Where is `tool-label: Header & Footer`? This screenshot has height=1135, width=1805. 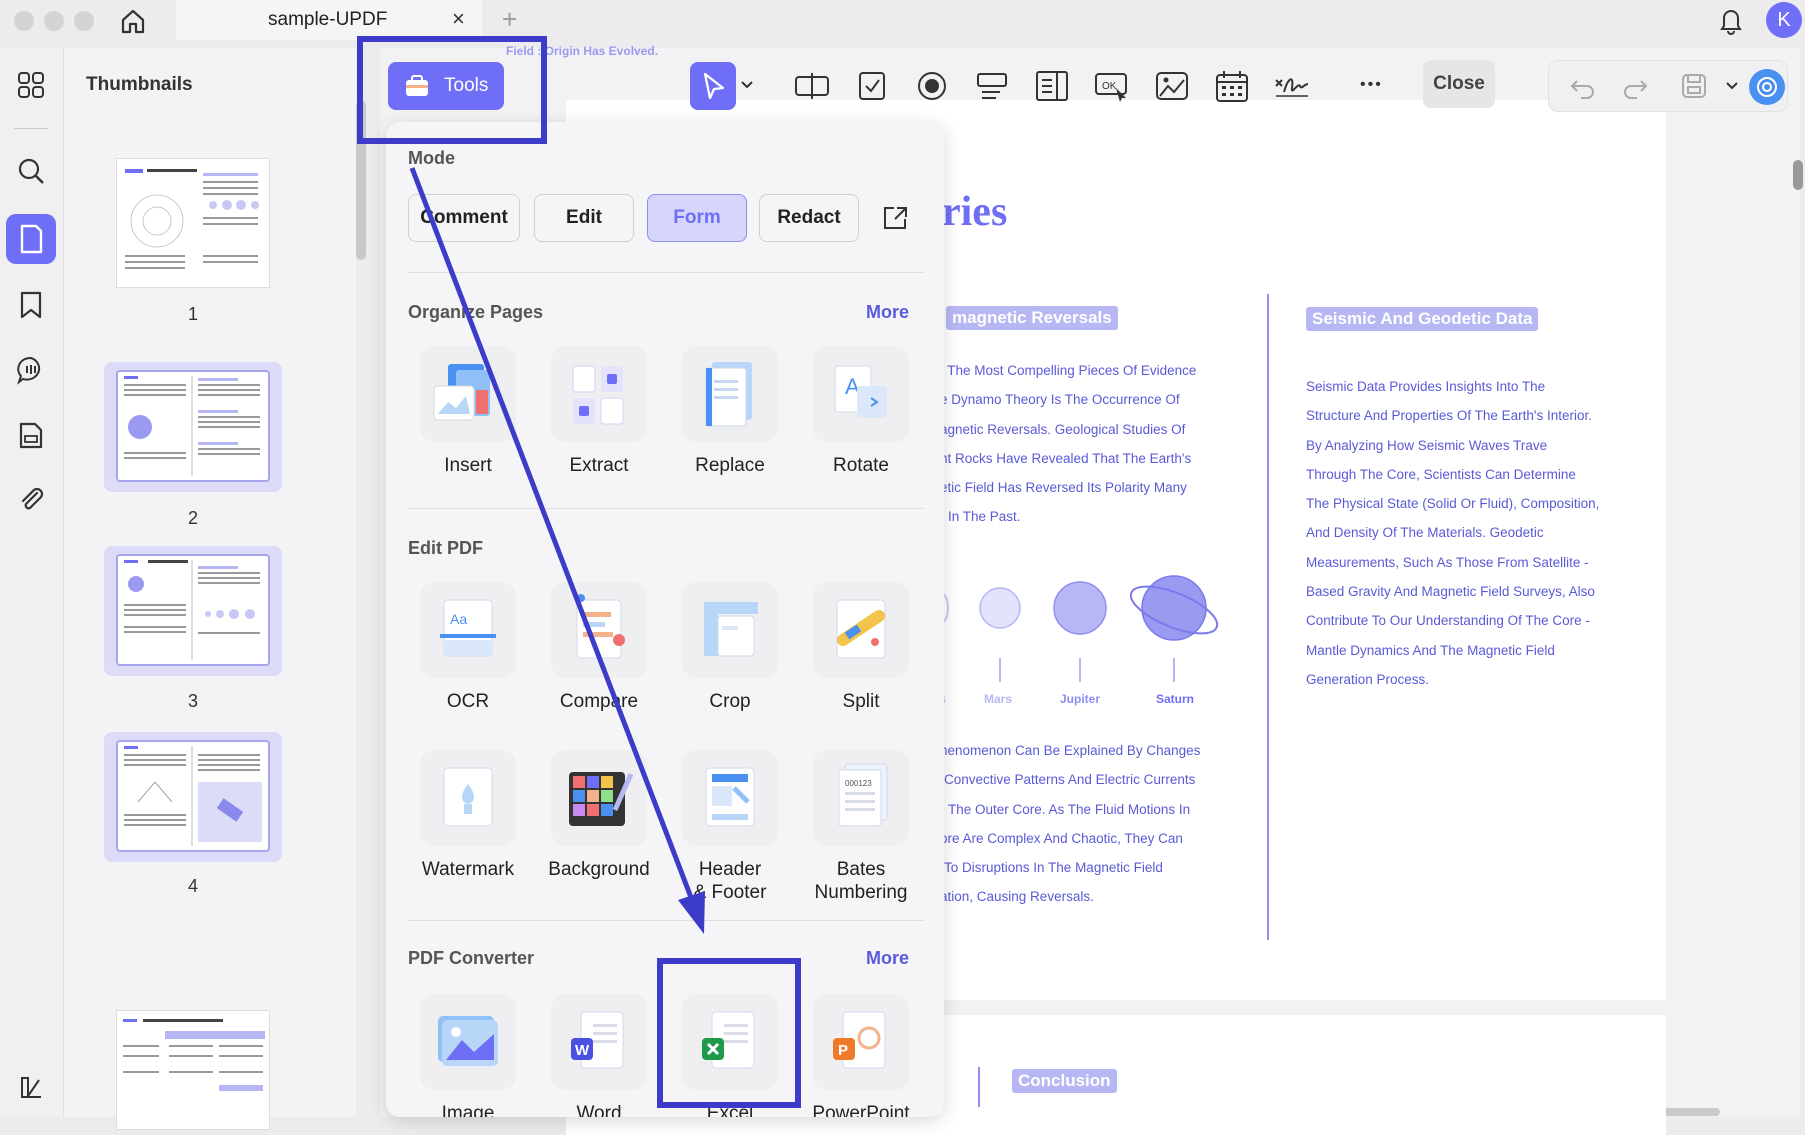
tool-label: Header & Footer is located at coordinates (730, 881).